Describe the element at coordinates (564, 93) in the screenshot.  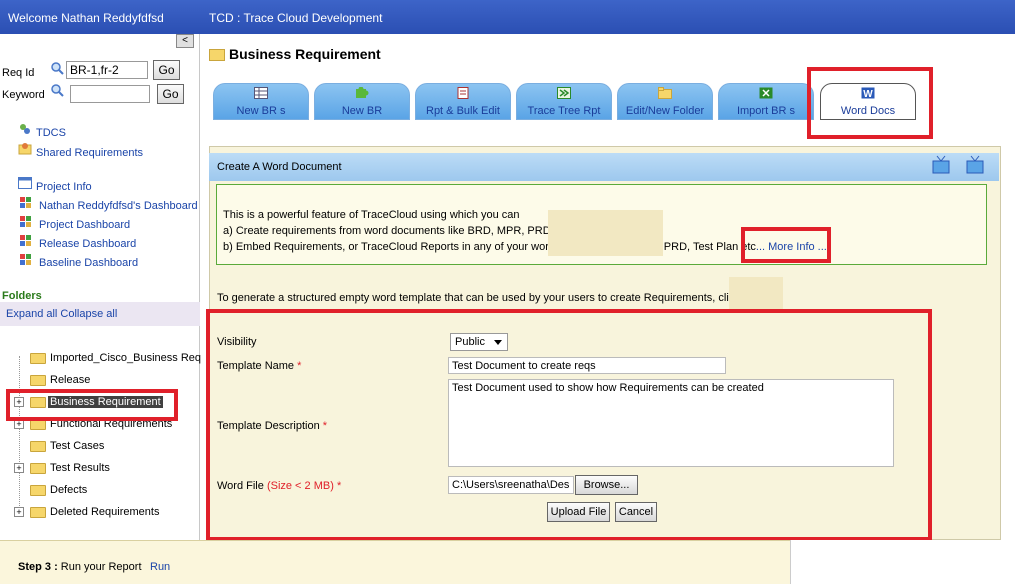
I see `excel-tree-icon` at that location.